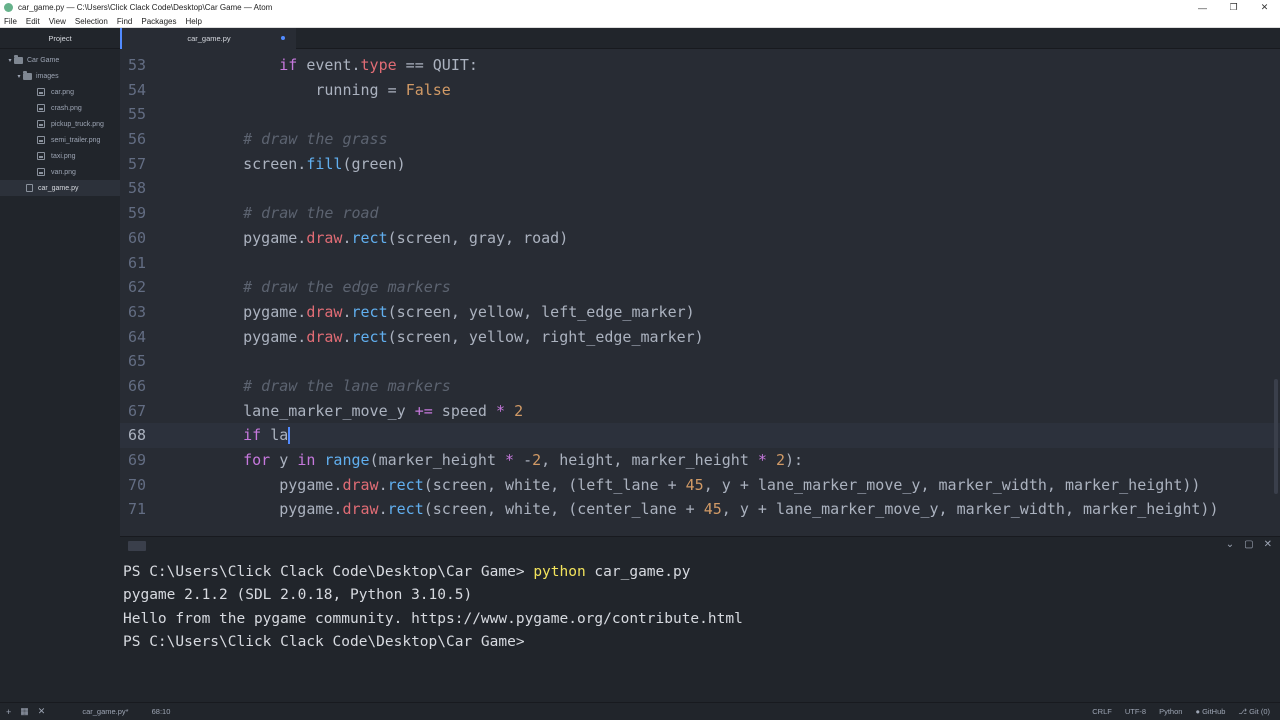 This screenshot has height=720, width=1280. What do you see at coordinates (136, 337) in the screenshot?
I see `line-number: 64` at bounding box center [136, 337].